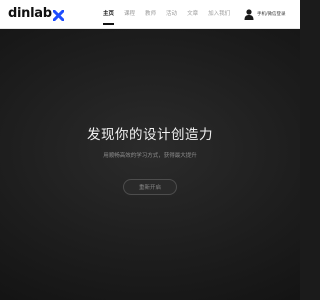 This screenshot has width=320, height=300. Describe the element at coordinates (150, 187) in the screenshot. I see `hero-cta-button: 重新开启` at that location.